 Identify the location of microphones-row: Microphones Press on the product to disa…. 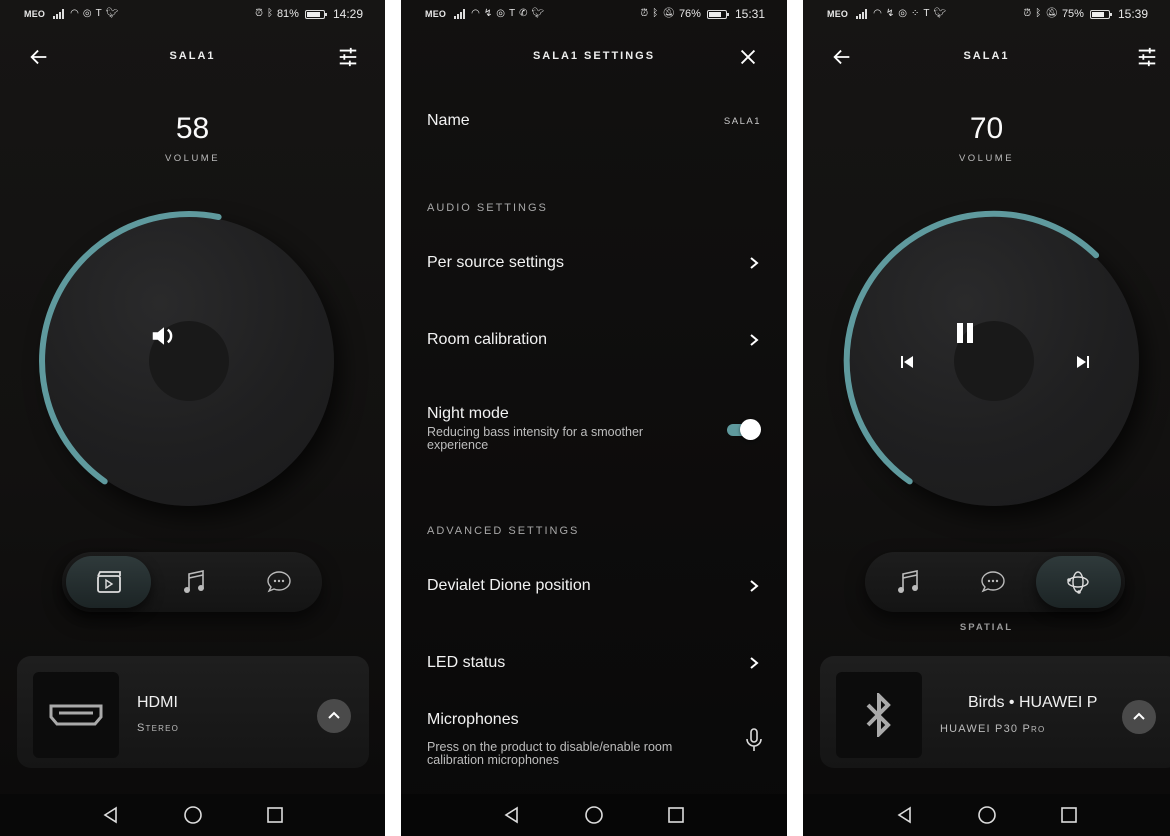
(594, 739).